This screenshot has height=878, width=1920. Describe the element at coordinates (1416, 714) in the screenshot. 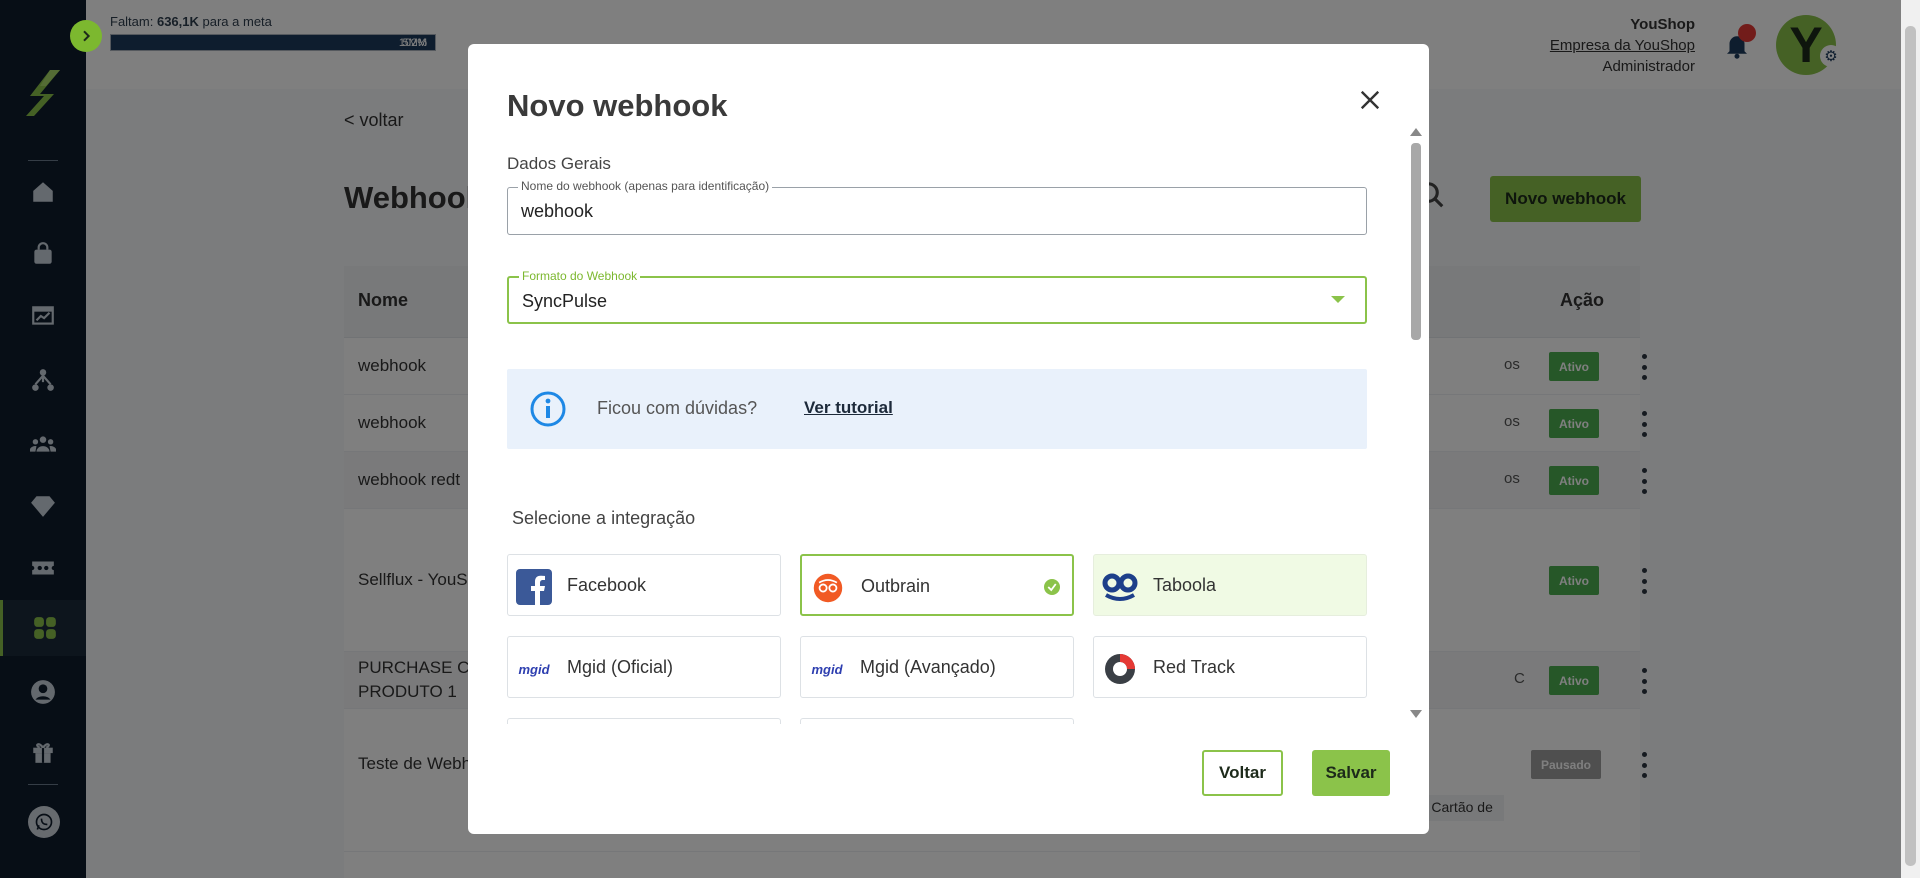

I see `scroll-down-arrow-icon` at that location.